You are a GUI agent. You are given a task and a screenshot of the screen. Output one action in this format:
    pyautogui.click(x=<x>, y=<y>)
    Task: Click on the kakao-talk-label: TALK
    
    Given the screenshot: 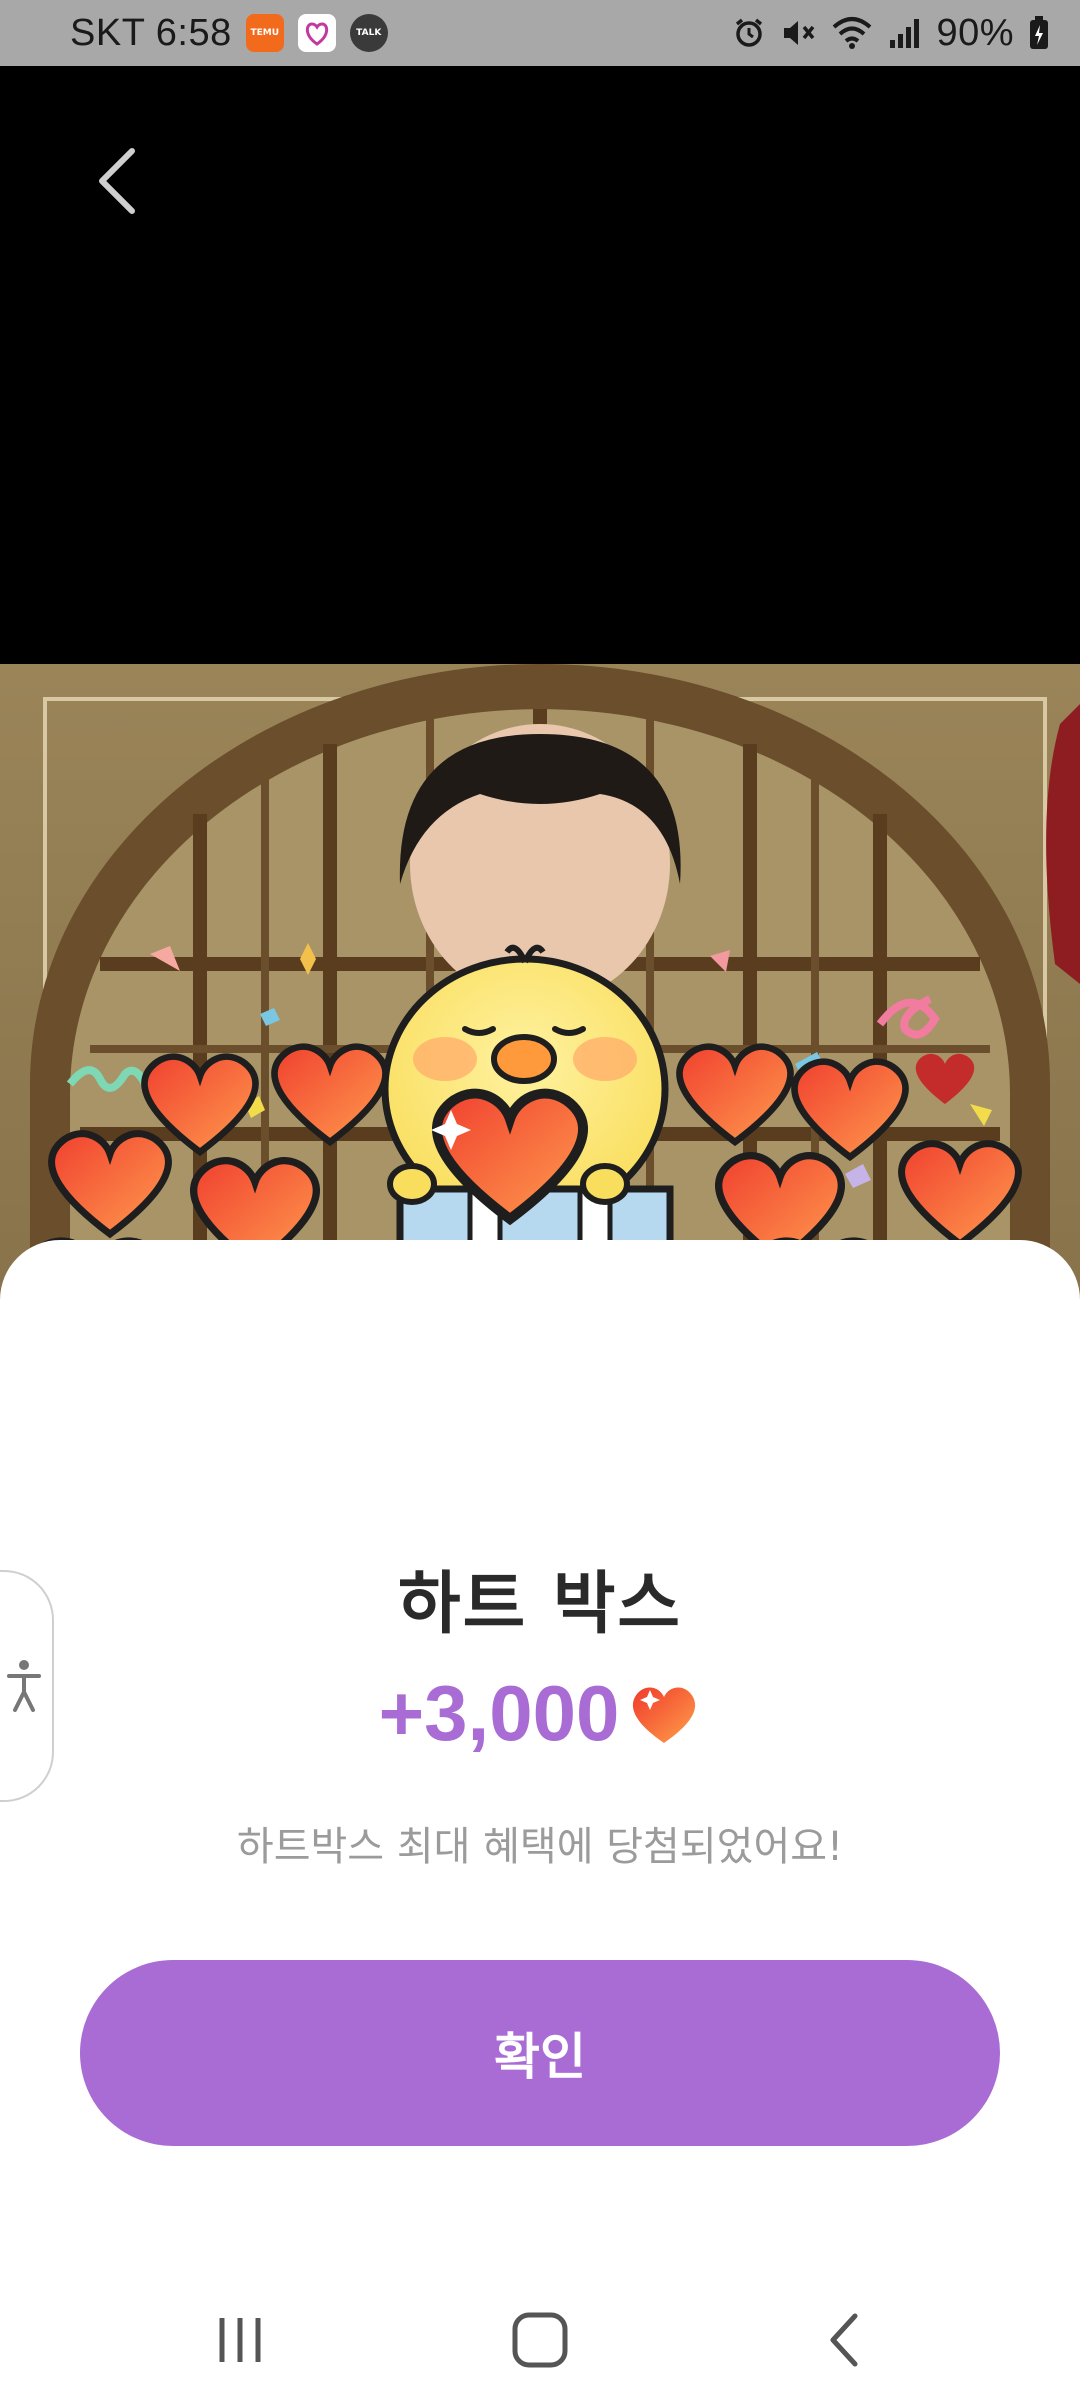 What is the action you would take?
    pyautogui.click(x=369, y=33)
    